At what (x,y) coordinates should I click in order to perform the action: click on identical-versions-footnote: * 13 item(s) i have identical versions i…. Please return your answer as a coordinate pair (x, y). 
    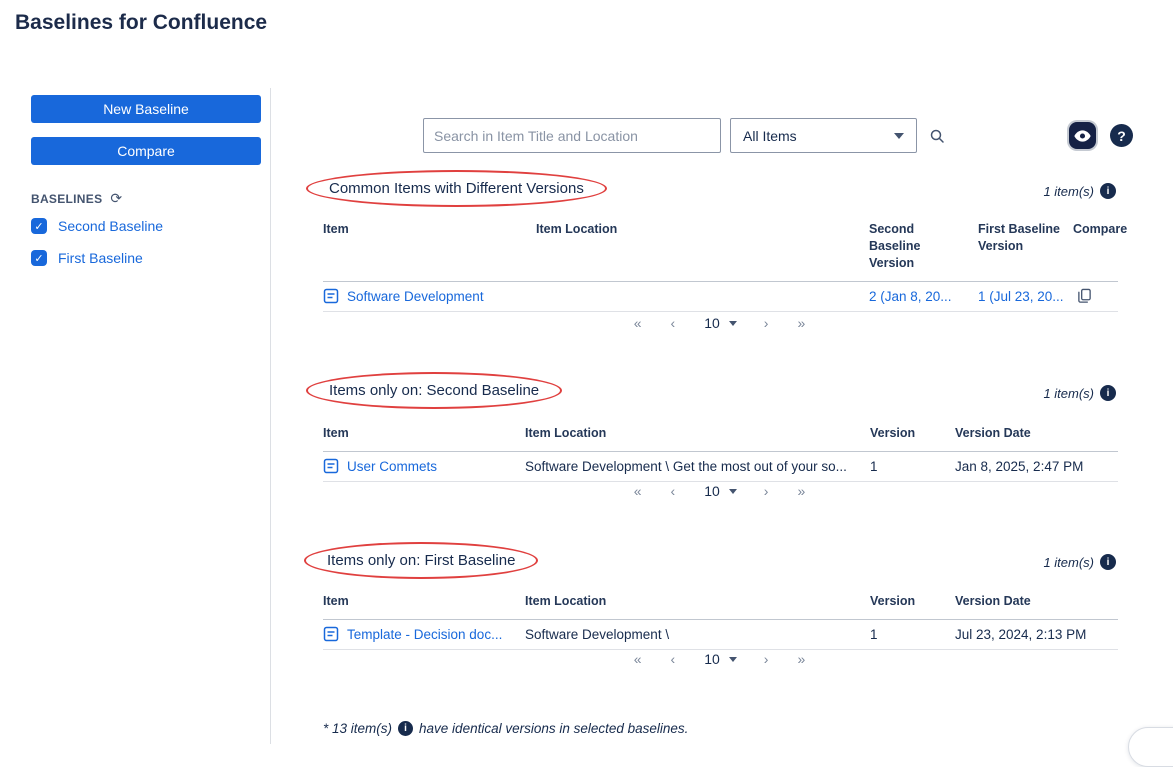
    Looking at the image, I should click on (505, 728).